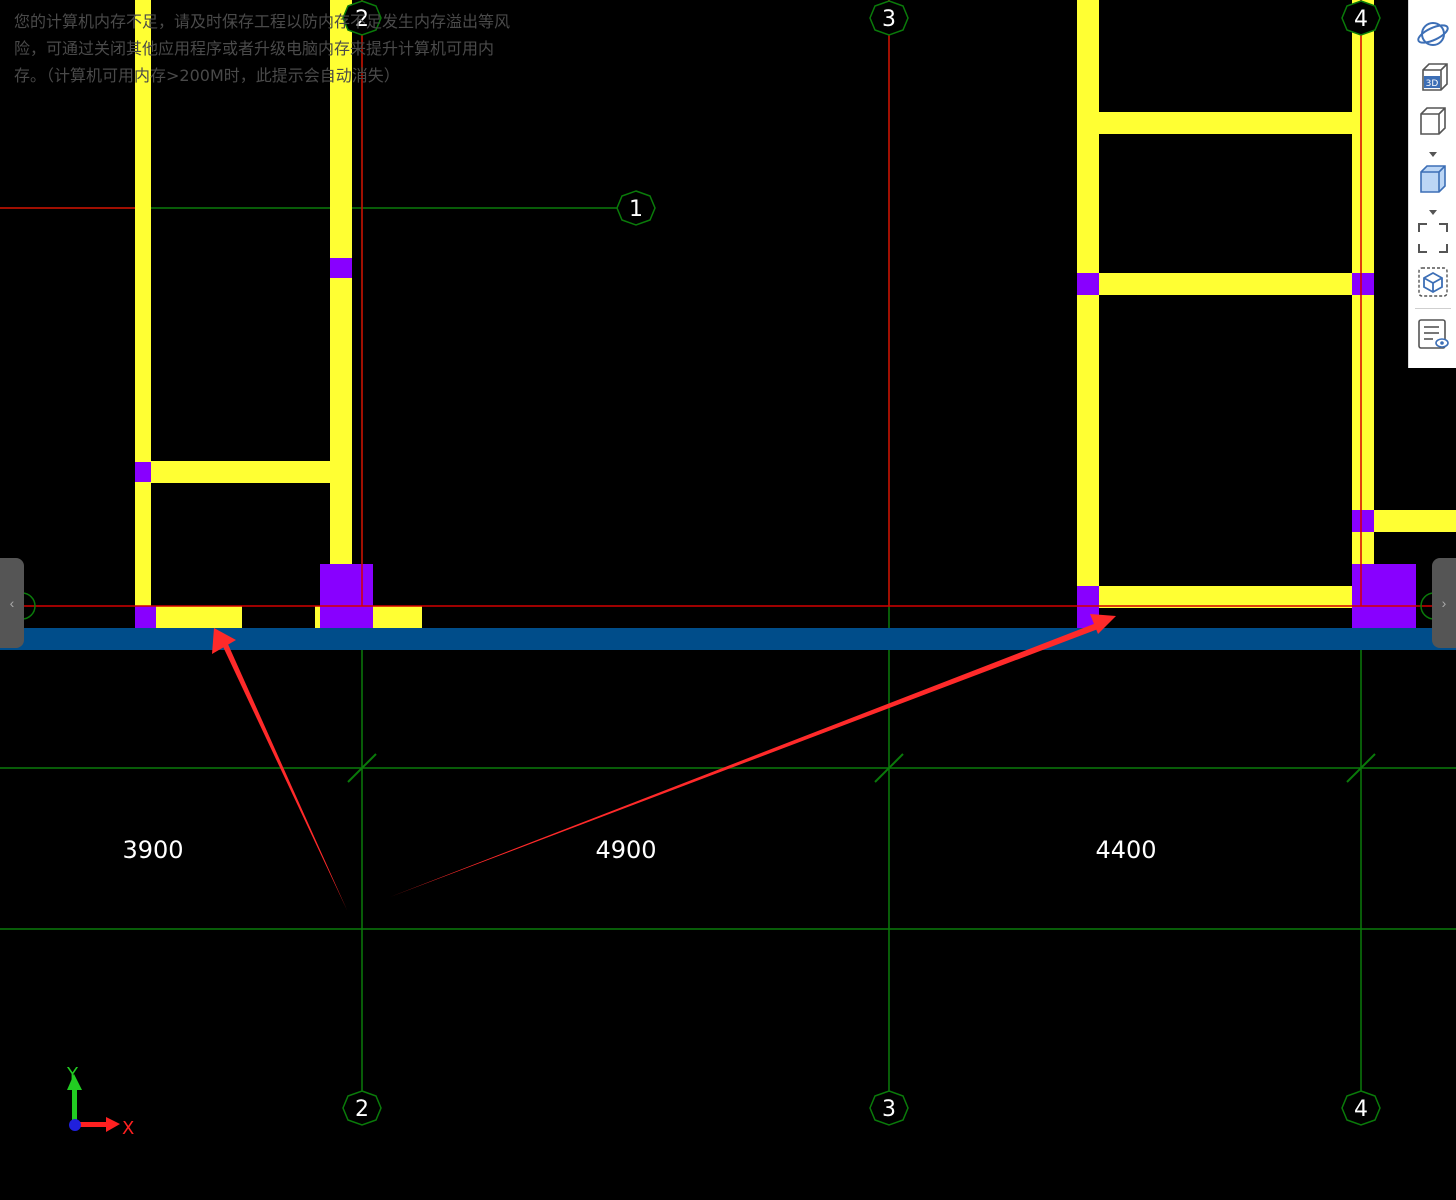  Describe the element at coordinates (889, 19) in the screenshot. I see `axis-label-top-3: 3` at that location.